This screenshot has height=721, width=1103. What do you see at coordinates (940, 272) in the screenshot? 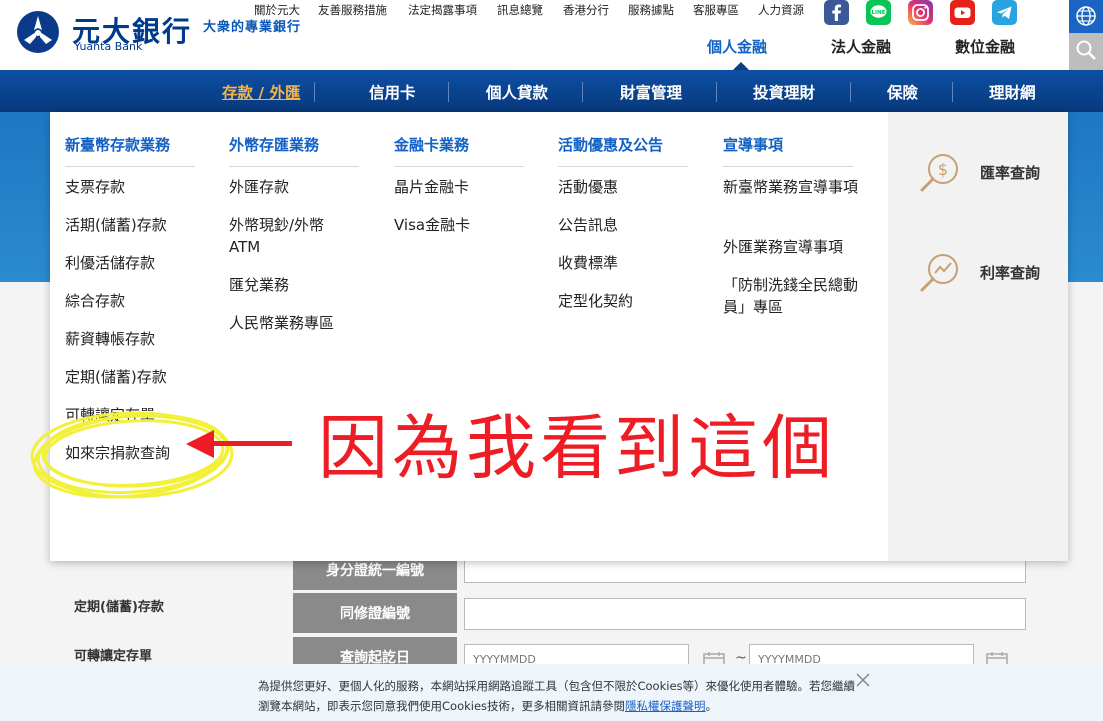
I see `interest-rate-icon` at bounding box center [940, 272].